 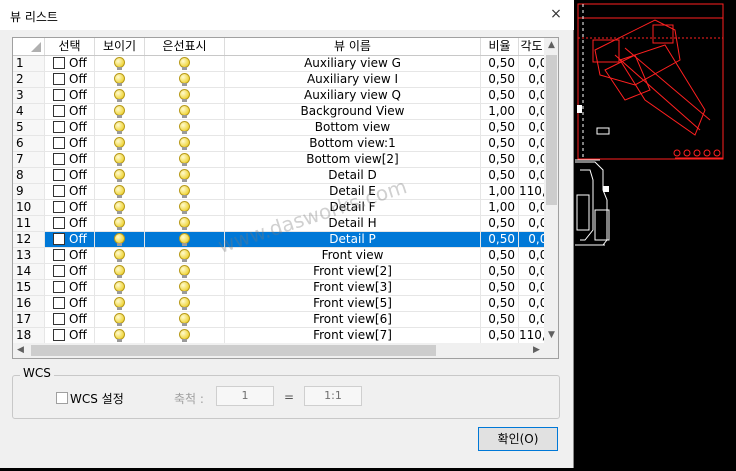 I want to click on table-row: 7 Off Bottom view[2] 0,50 0,00, so click(x=285, y=160).